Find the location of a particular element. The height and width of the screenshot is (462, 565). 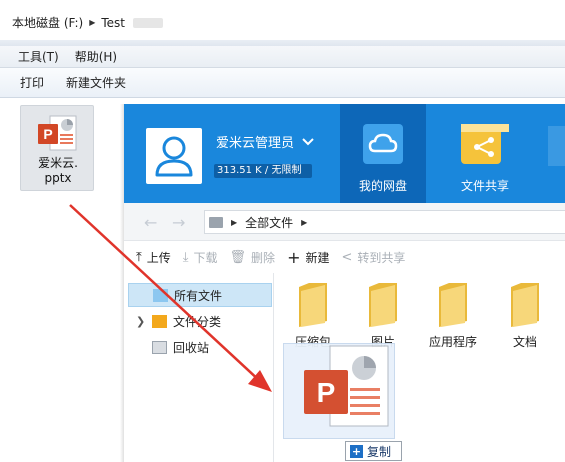

download-button: ⤓ 下载 is located at coordinates (200, 257).